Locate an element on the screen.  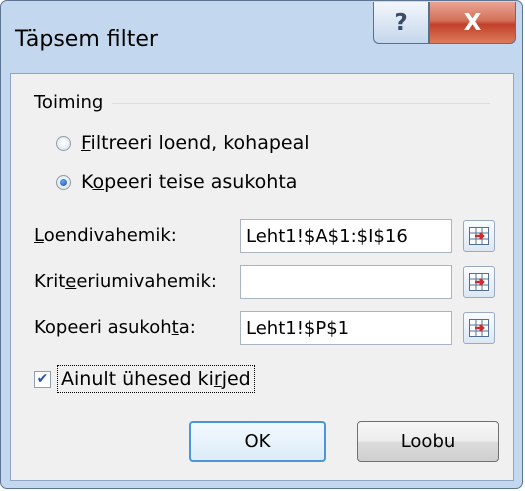
question-mark-icon: ? is located at coordinates (401, 22).